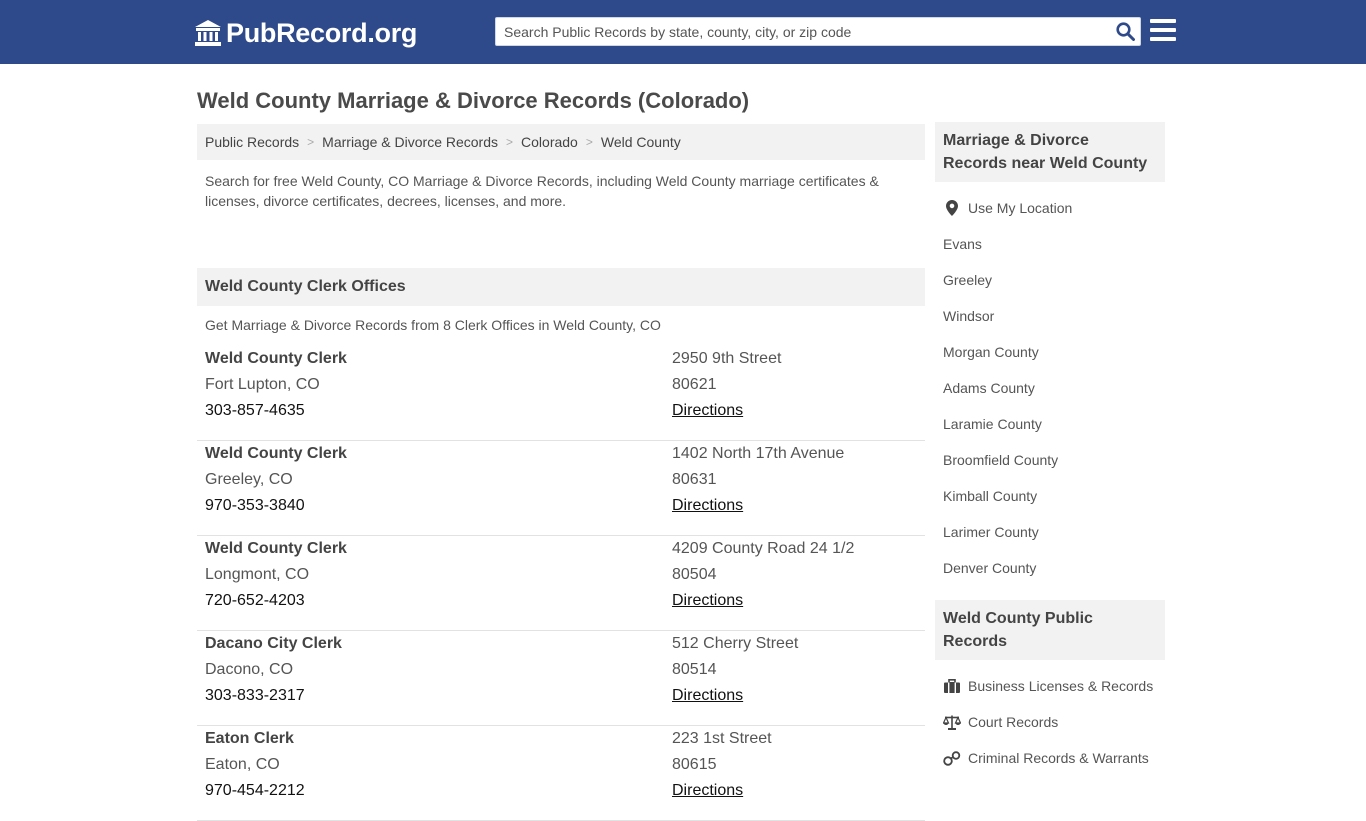  Describe the element at coordinates (257, 574) in the screenshot. I see `office-city: Longmont, CO` at that location.